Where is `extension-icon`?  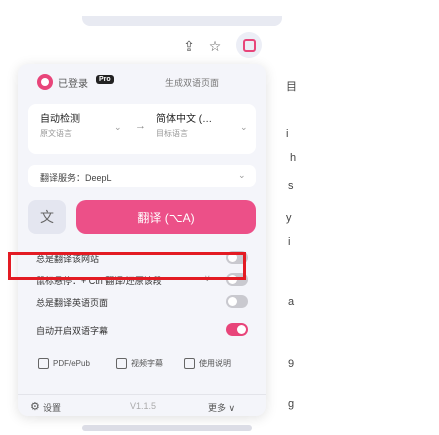 extension-icon is located at coordinates (249, 45).